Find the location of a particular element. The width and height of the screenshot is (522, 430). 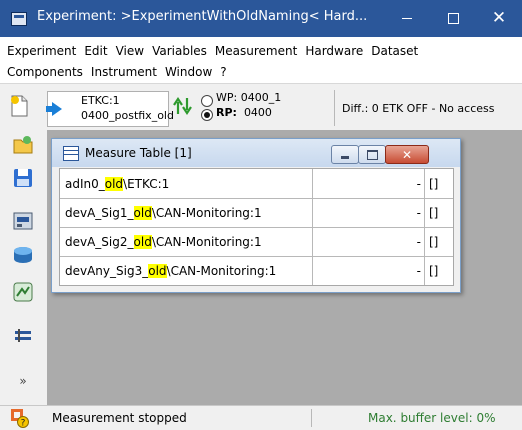

measure-close-button: ✕ is located at coordinates (407, 154).